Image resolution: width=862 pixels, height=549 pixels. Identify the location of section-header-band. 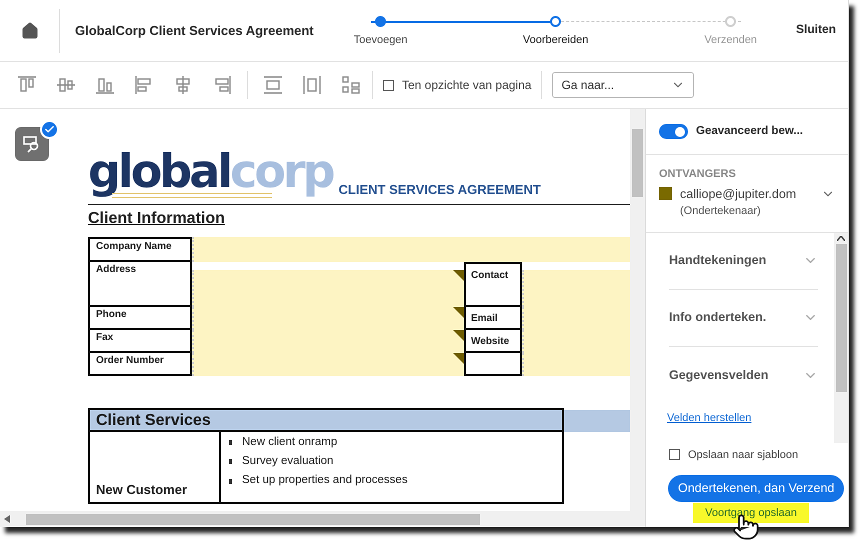
(597, 421).